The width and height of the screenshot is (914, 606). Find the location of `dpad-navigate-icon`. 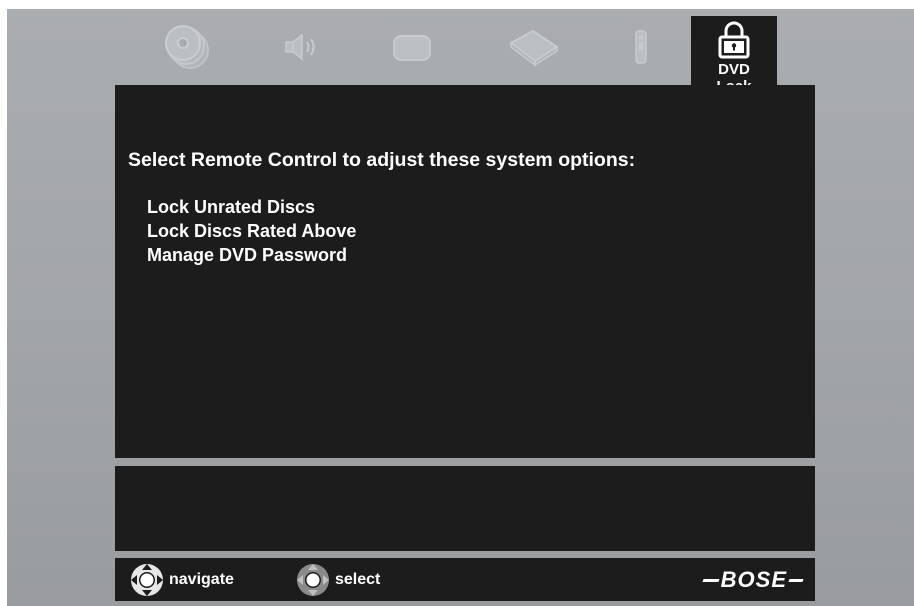

dpad-navigate-icon is located at coordinates (147, 580).